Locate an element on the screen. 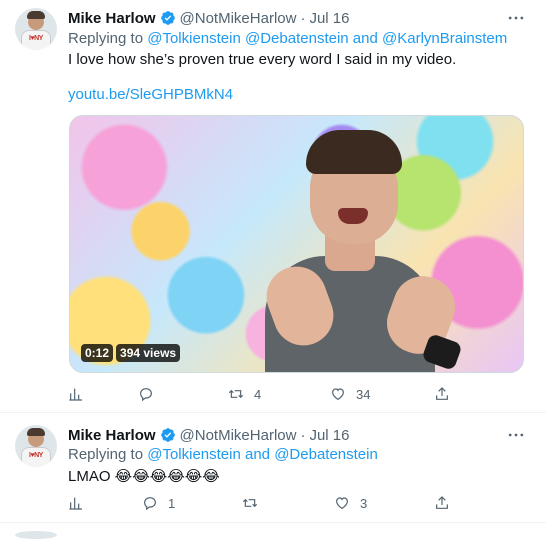  retweet-button: 4 is located at coordinates (244, 394).